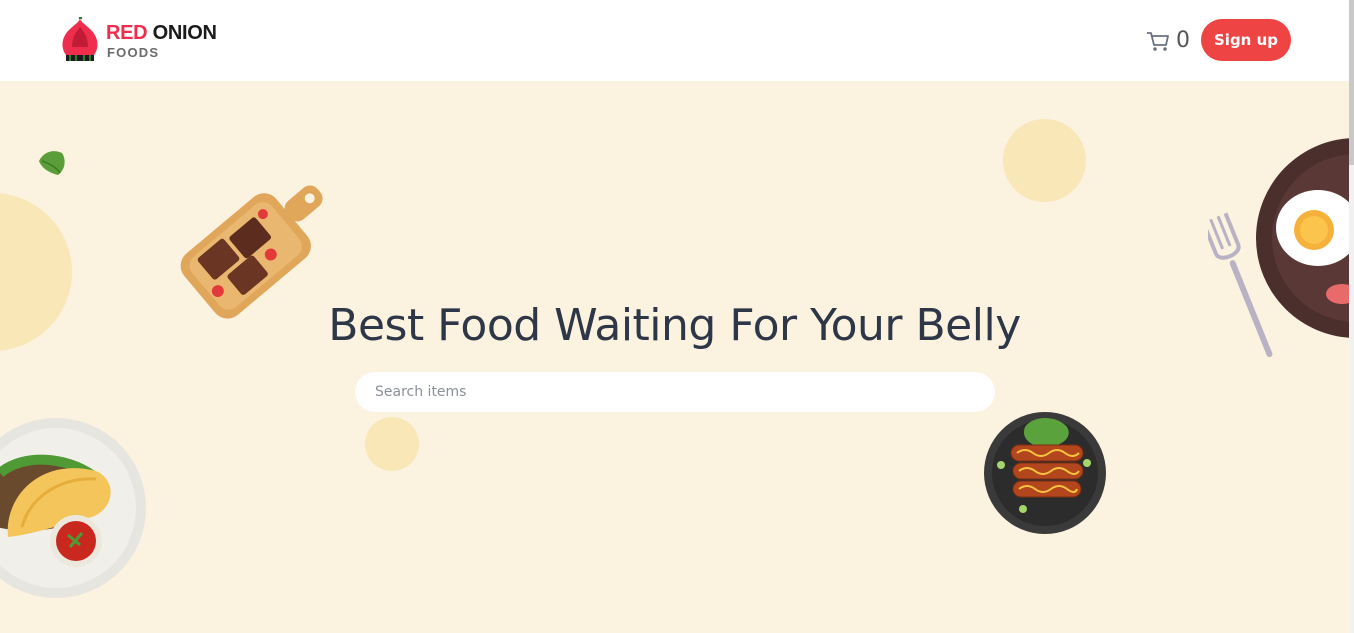  What do you see at coordinates (73, 508) in the screenshot?
I see `taco-plate-icon` at bounding box center [73, 508].